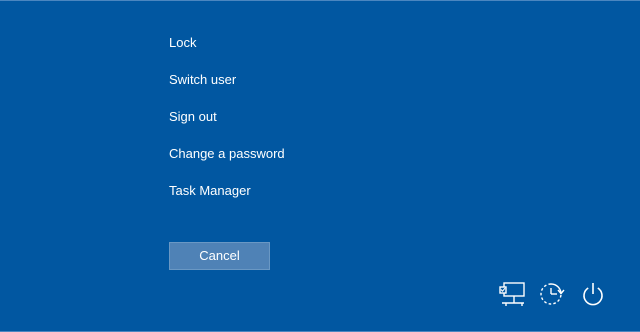 The image size is (640, 332). Describe the element at coordinates (219, 256) in the screenshot. I see `cancel-button: Cancel` at that location.